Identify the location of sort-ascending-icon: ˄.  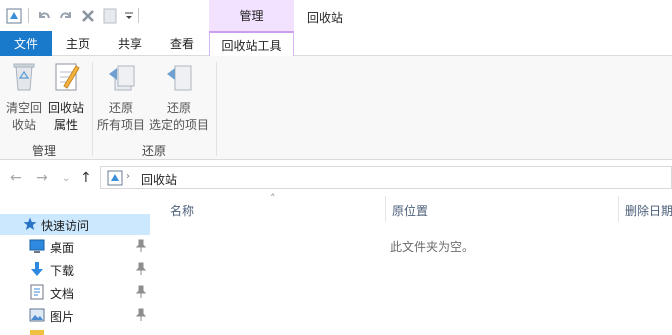
(273, 198).